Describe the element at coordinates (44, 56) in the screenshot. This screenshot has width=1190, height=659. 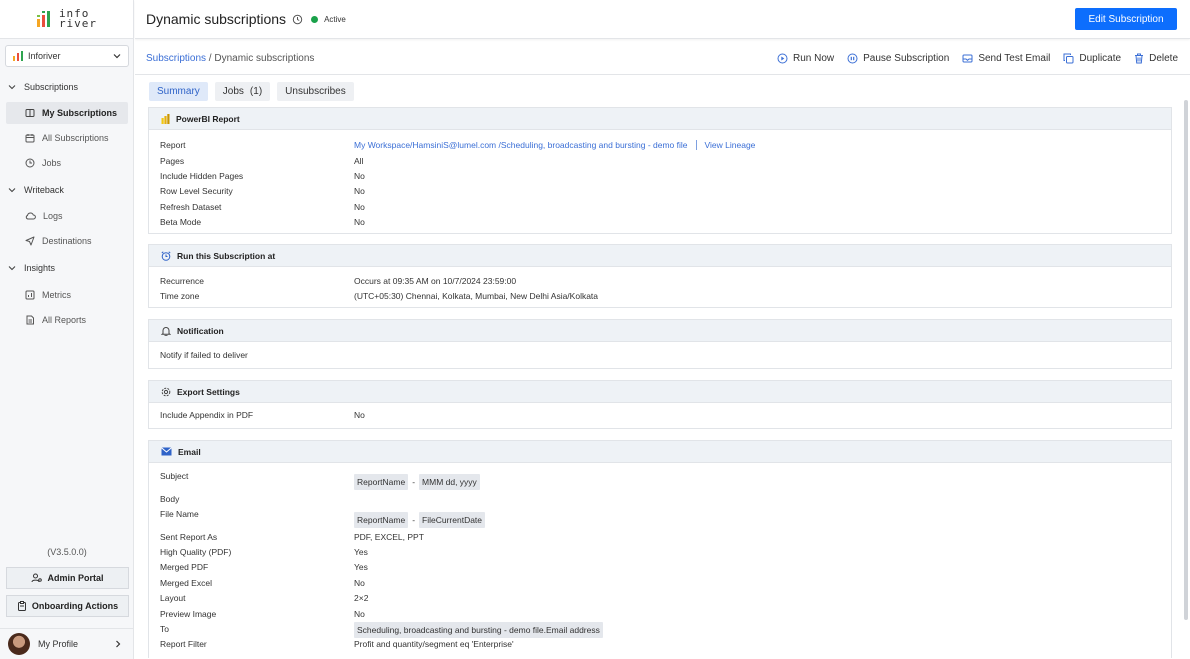
I see `workspace-label: Inforiver` at that location.